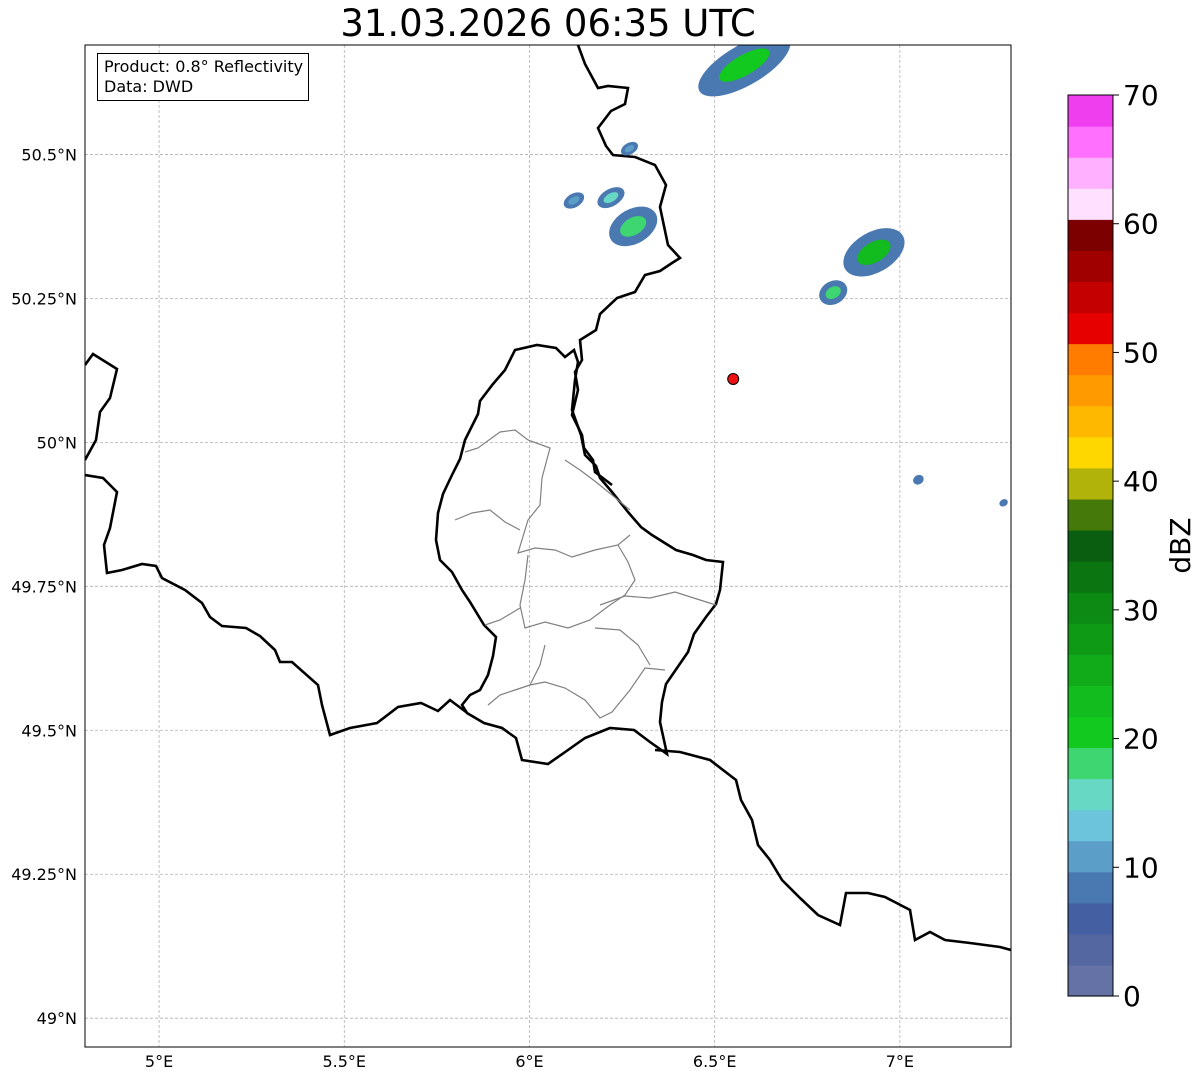  Describe the element at coordinates (1141, 352) in the screenshot. I see `colorbar-tick-label: 50` at that location.